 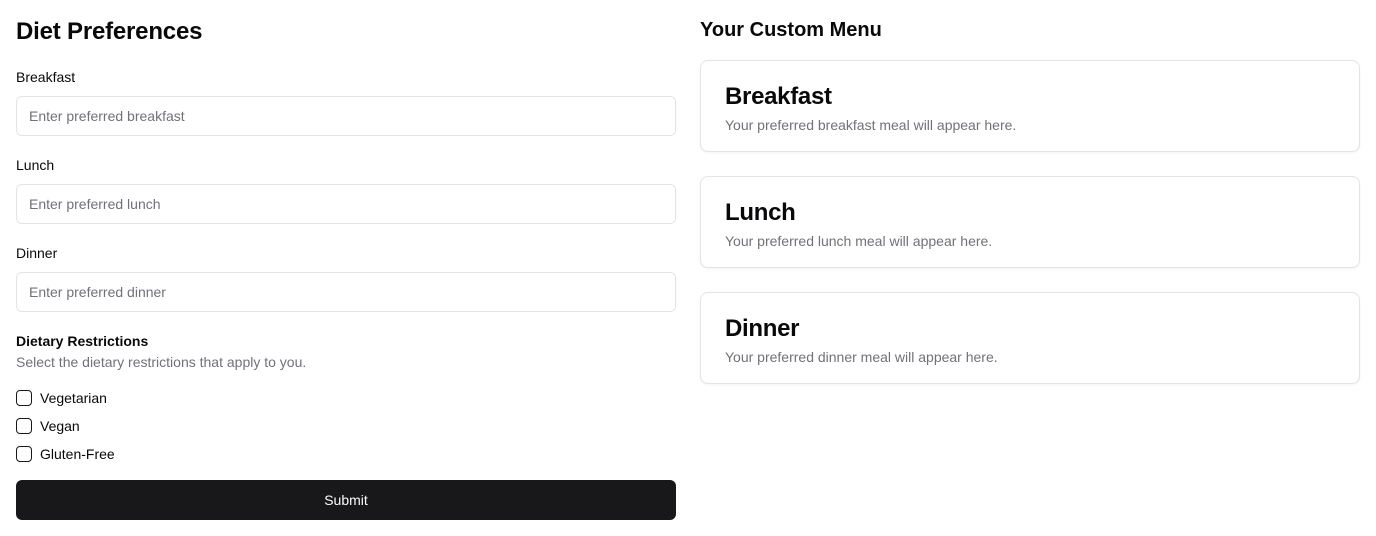 I want to click on dinner-label: Dinner, so click(x=37, y=253).